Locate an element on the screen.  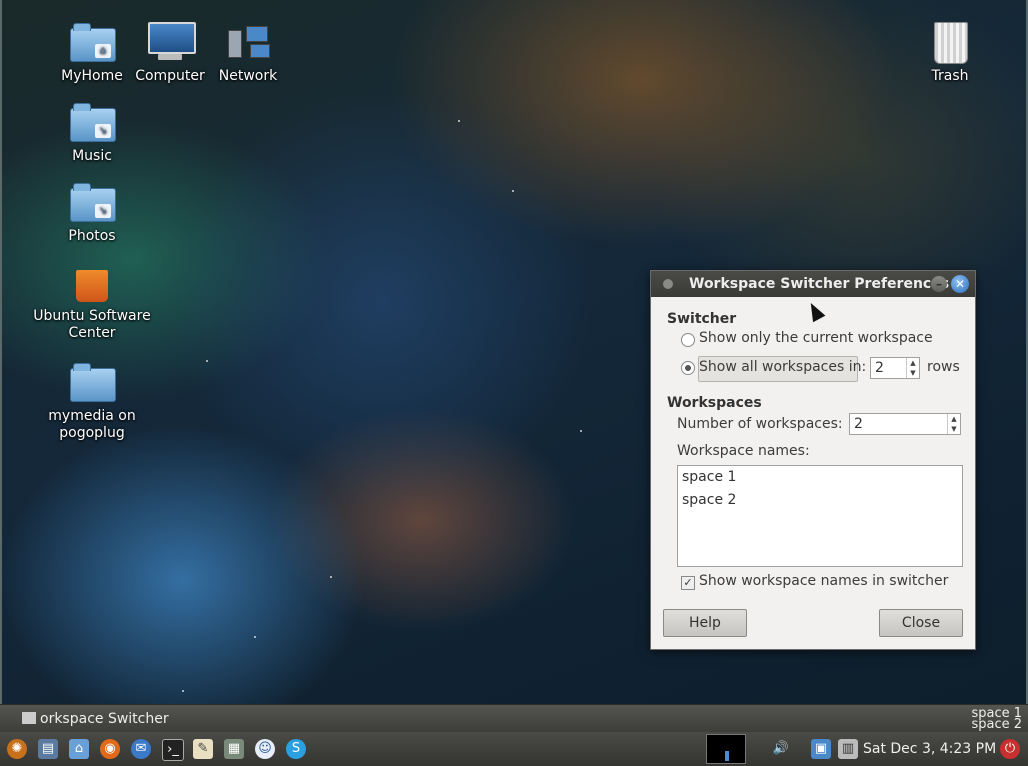
text-editor-icon: ✎ is located at coordinates (203, 749).